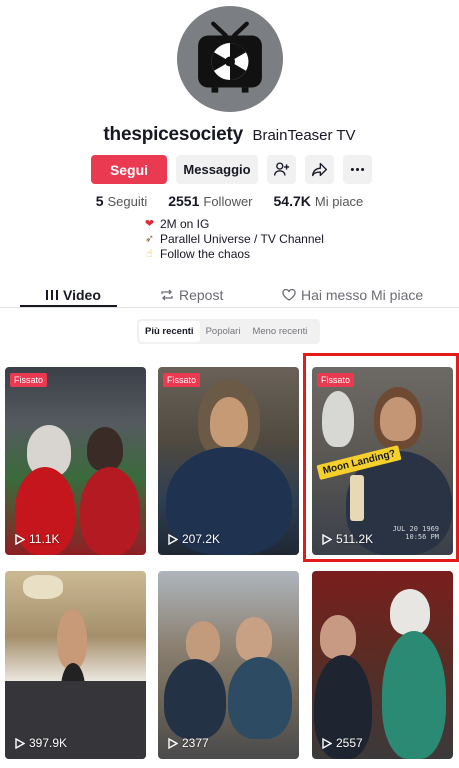 The image size is (459, 768). I want to click on likes-count: 54.7K, so click(292, 201).